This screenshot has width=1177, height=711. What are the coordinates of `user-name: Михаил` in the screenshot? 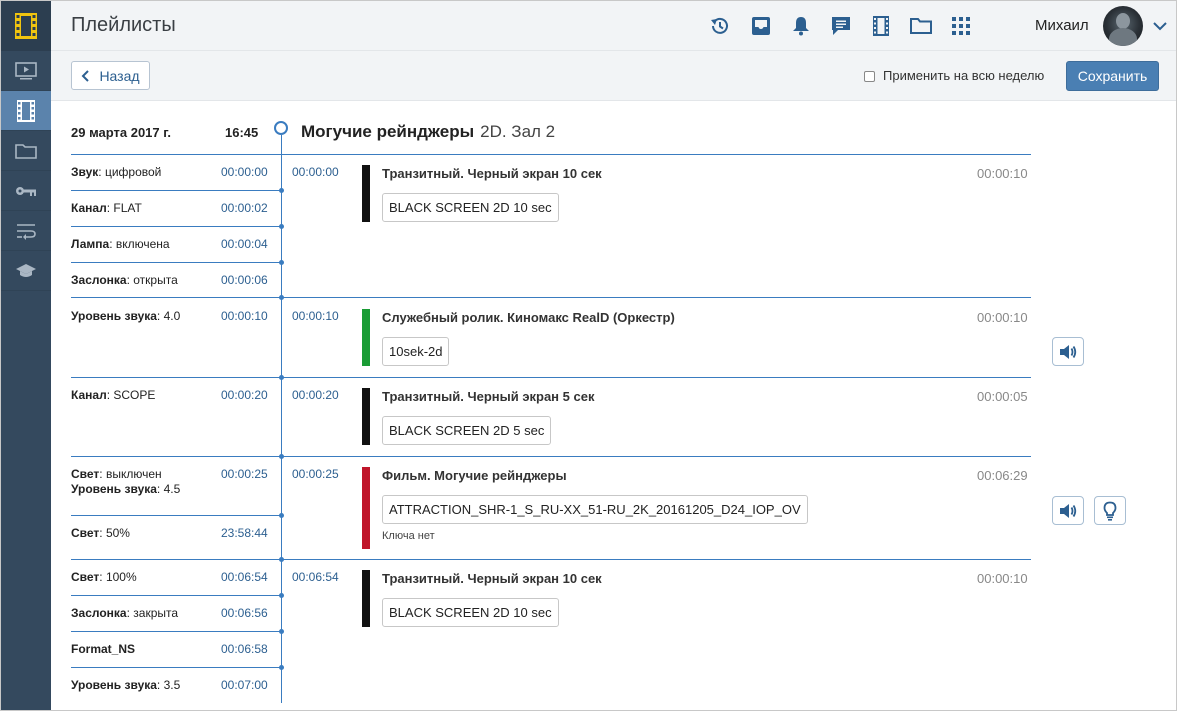 It's located at (1062, 25).